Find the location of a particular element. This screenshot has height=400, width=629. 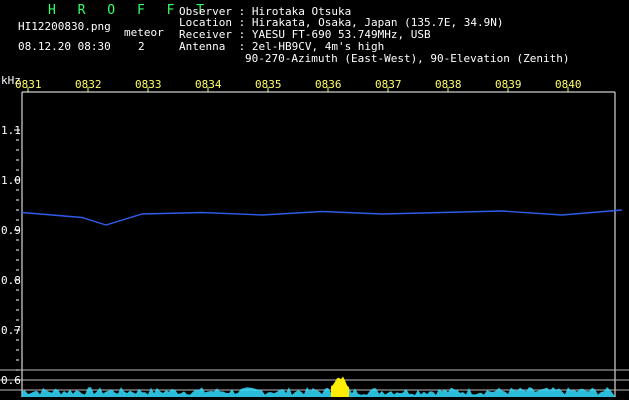

x-tick-label: 0836 is located at coordinates (328, 84).